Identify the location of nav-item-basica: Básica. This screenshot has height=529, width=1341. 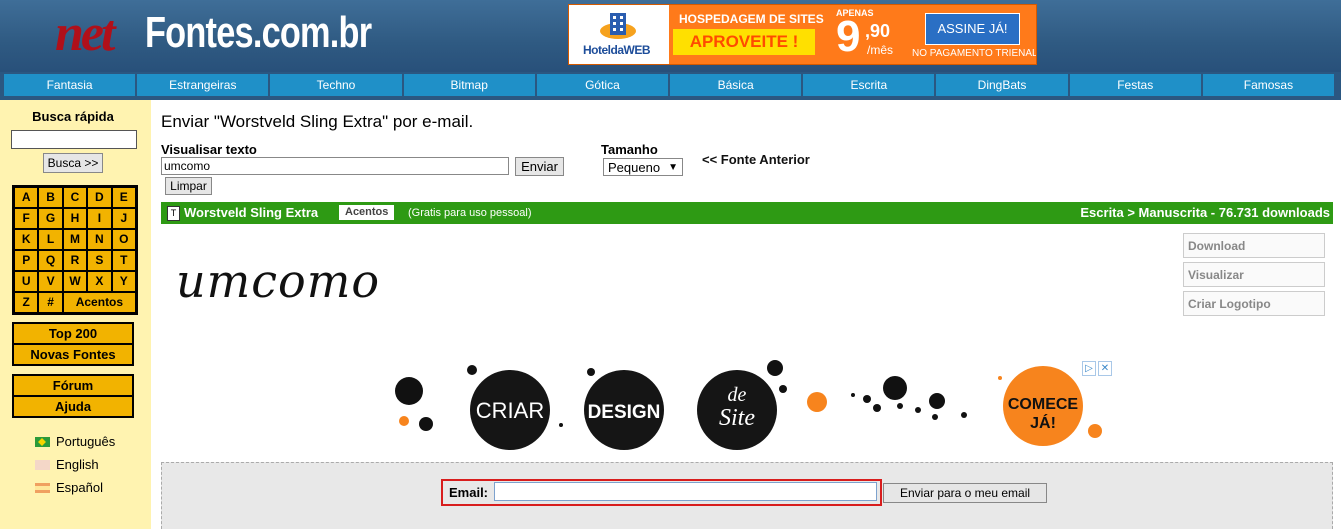
(737, 85).